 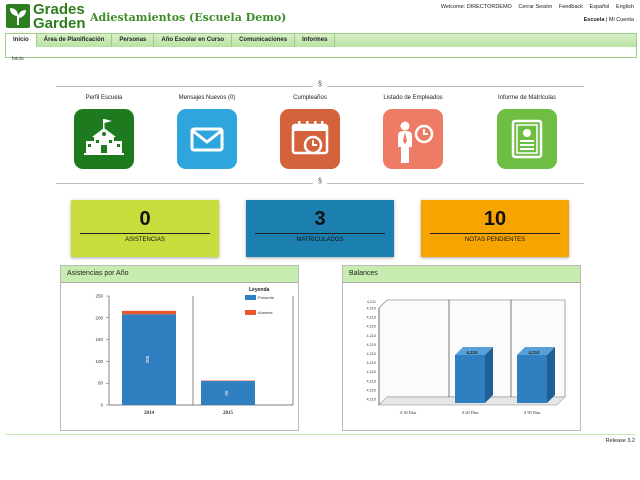 I want to click on subnav-inicio: Inicio, so click(x=18, y=59).